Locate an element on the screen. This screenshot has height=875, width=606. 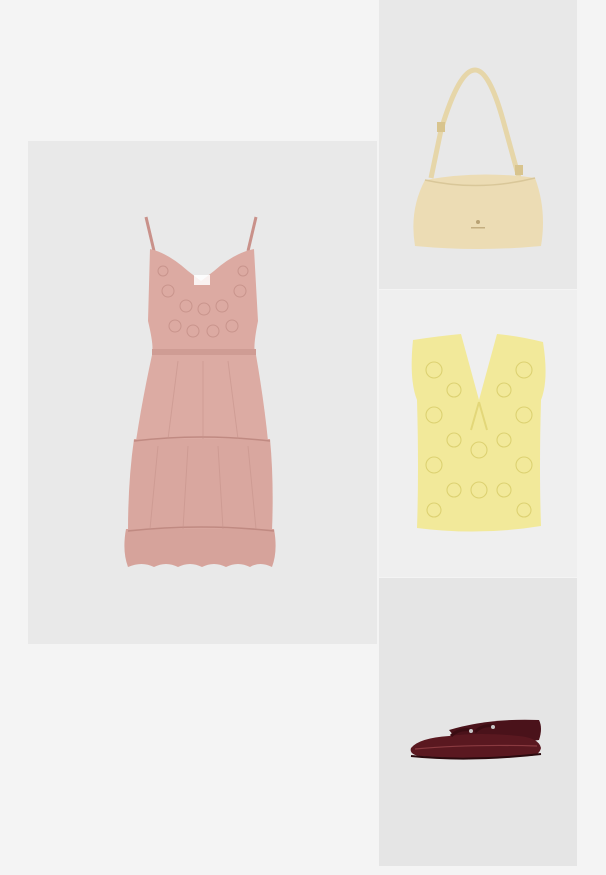
burgundy-flats-image is located at coordinates (476, 739).